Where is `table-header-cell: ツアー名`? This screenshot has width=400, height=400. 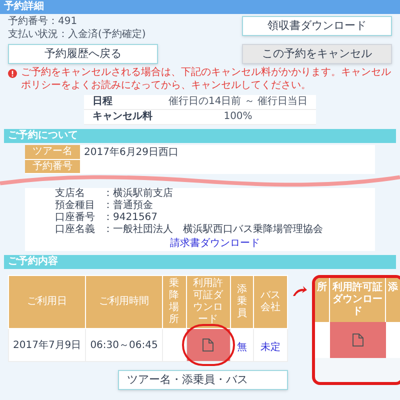
table-header-cell: ツアー名 is located at coordinates (52, 152).